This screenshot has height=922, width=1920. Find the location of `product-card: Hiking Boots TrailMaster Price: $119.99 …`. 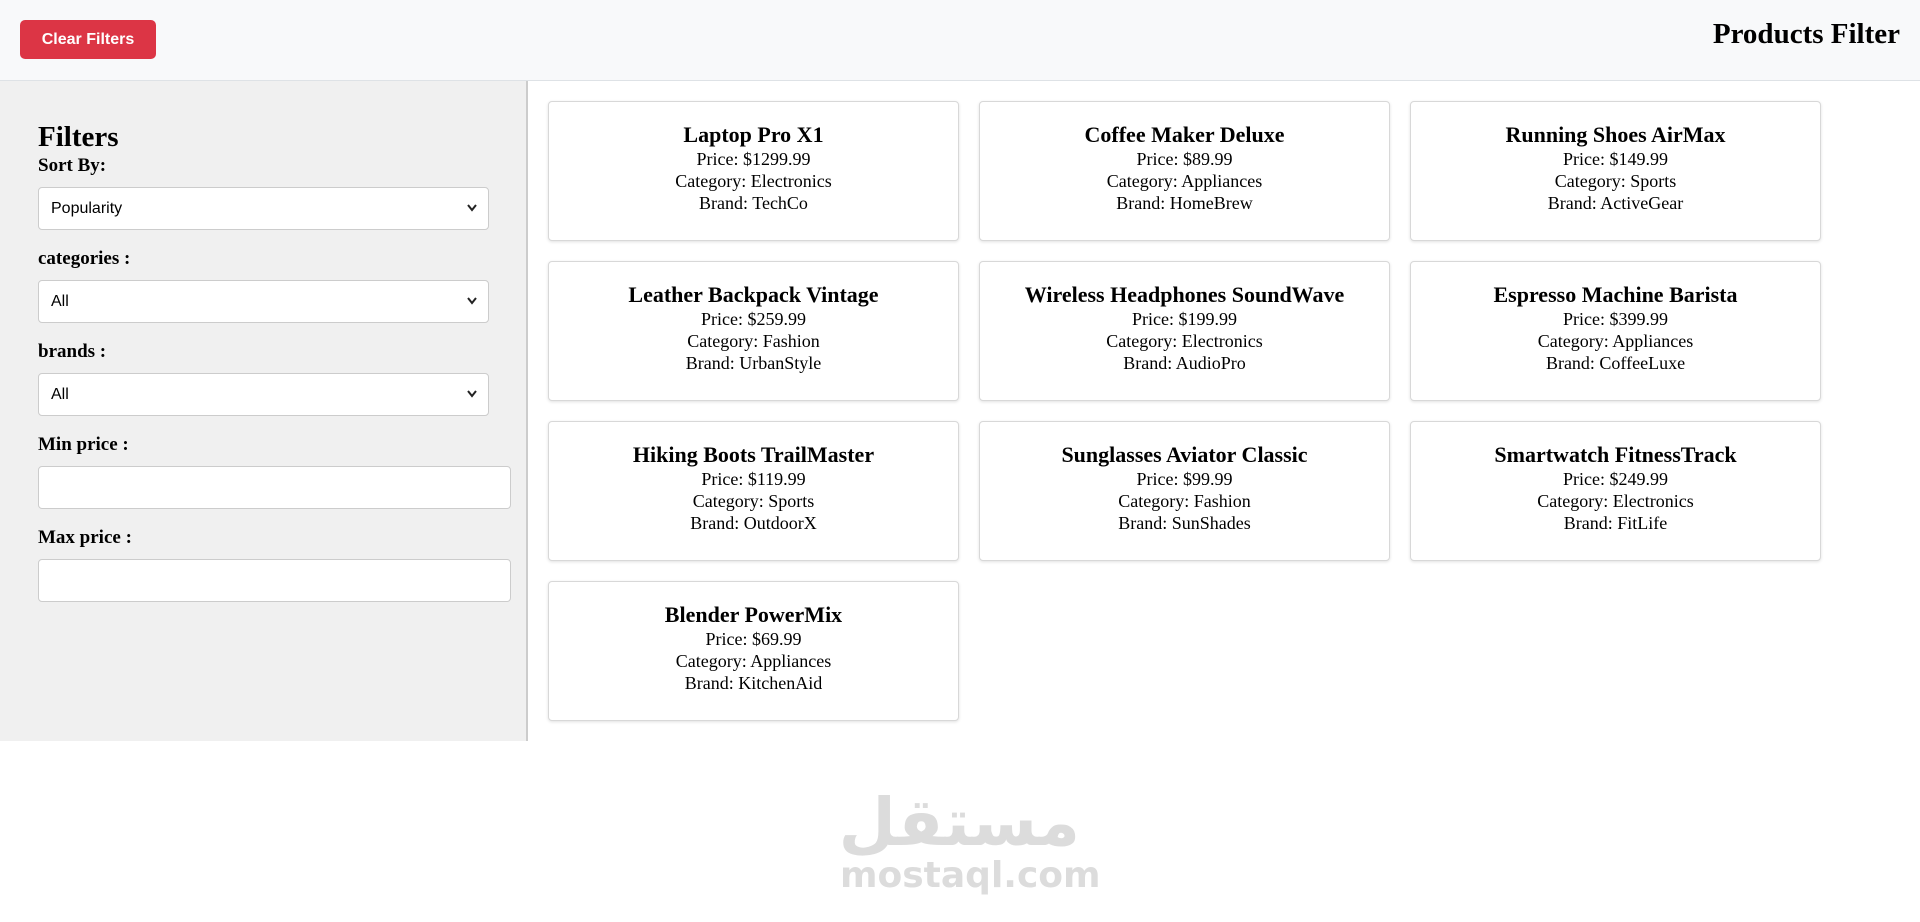

product-card: Hiking Boots TrailMaster Price: $119.99 … is located at coordinates (753, 491).